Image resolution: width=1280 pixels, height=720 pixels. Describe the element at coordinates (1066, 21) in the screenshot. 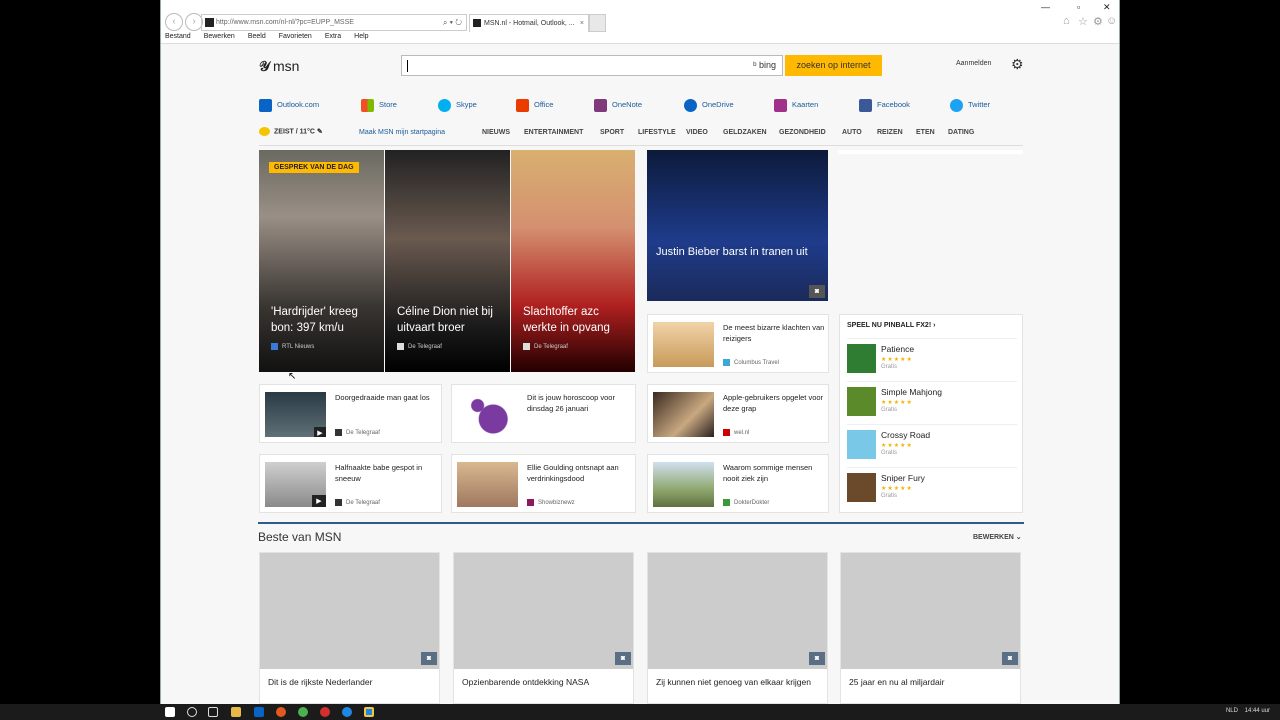

I see `home-icon: ⌂` at that location.